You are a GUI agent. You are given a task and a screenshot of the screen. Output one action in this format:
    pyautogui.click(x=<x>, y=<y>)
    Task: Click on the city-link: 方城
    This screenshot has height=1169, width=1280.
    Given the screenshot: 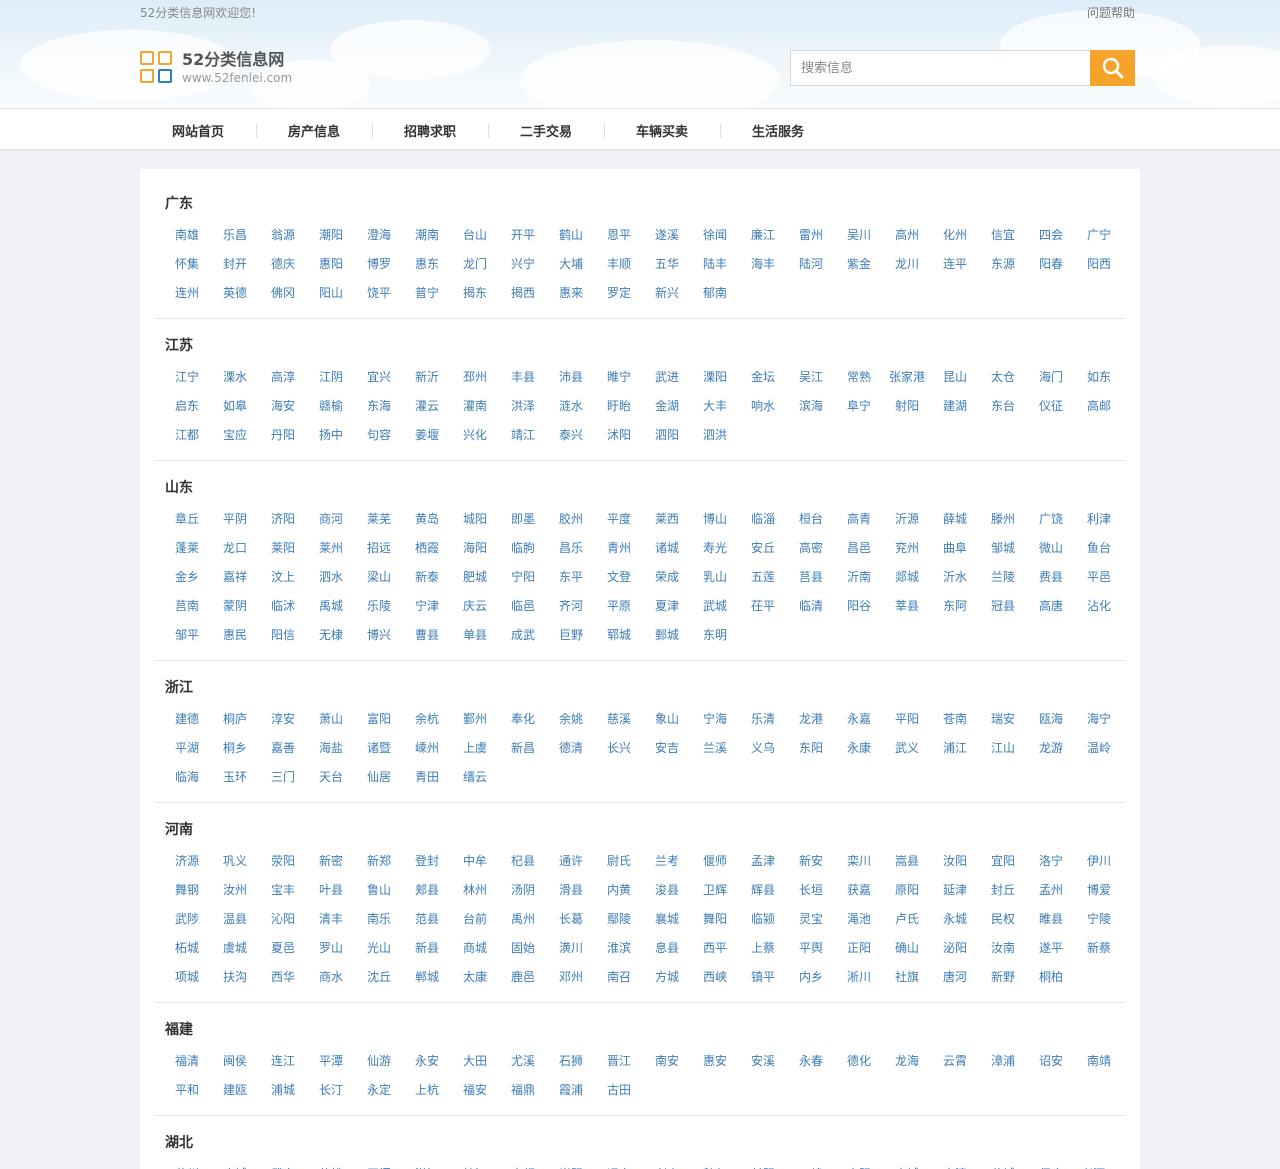 What is the action you would take?
    pyautogui.click(x=667, y=977)
    